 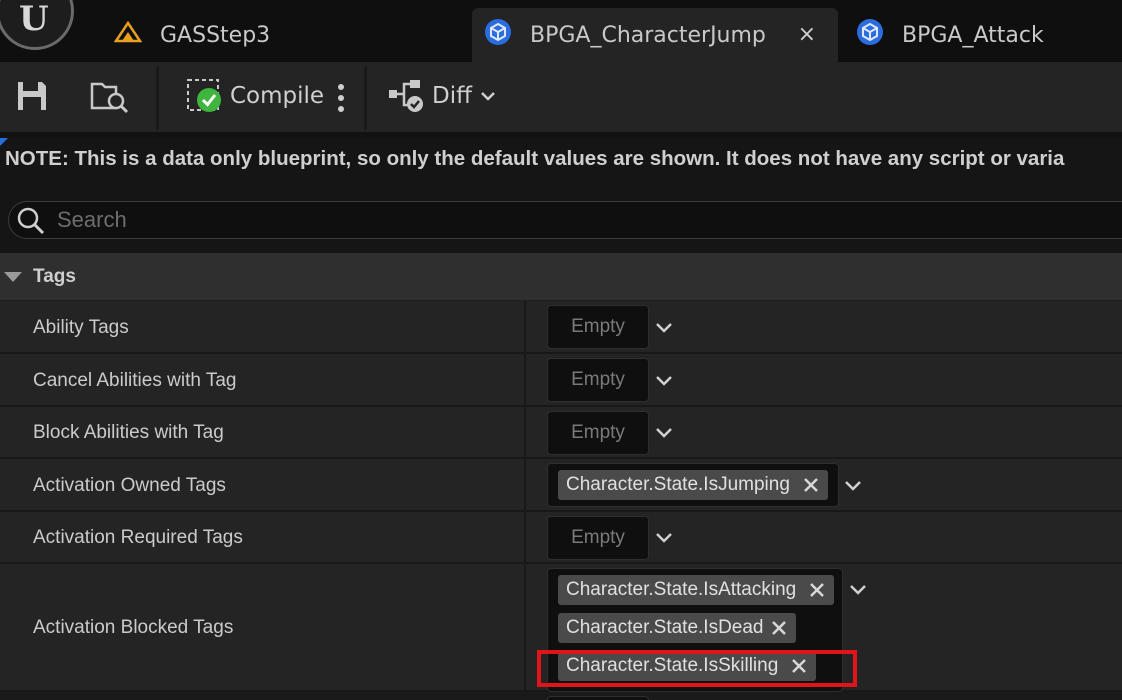 What do you see at coordinates (341, 98) in the screenshot?
I see `compile-options-icon` at bounding box center [341, 98].